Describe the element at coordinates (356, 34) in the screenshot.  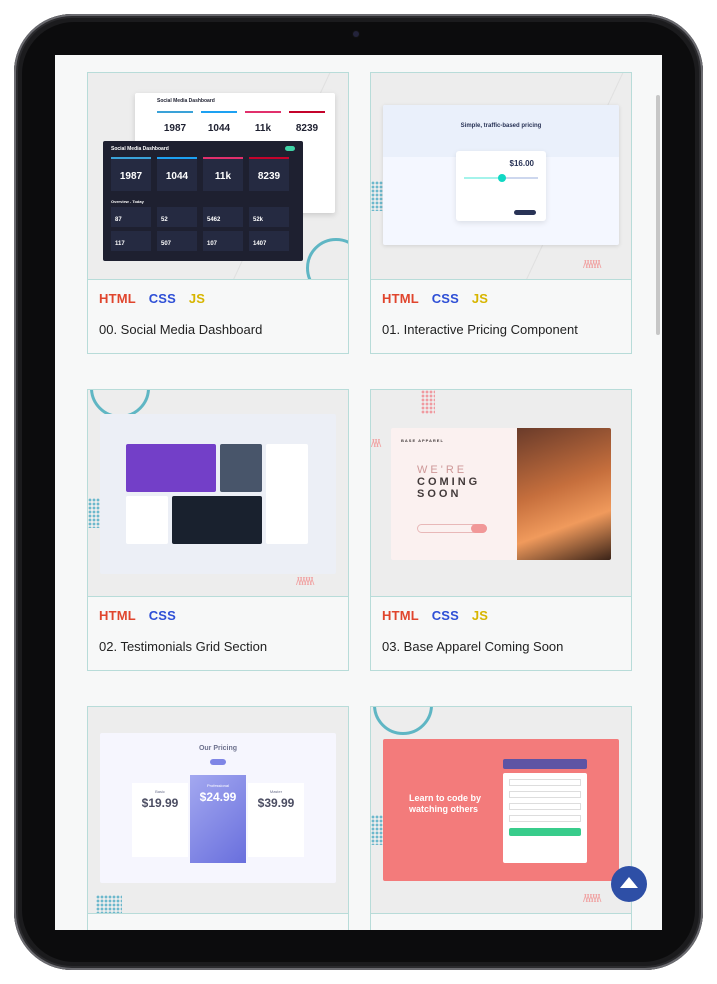
I see `camera-dot` at that location.